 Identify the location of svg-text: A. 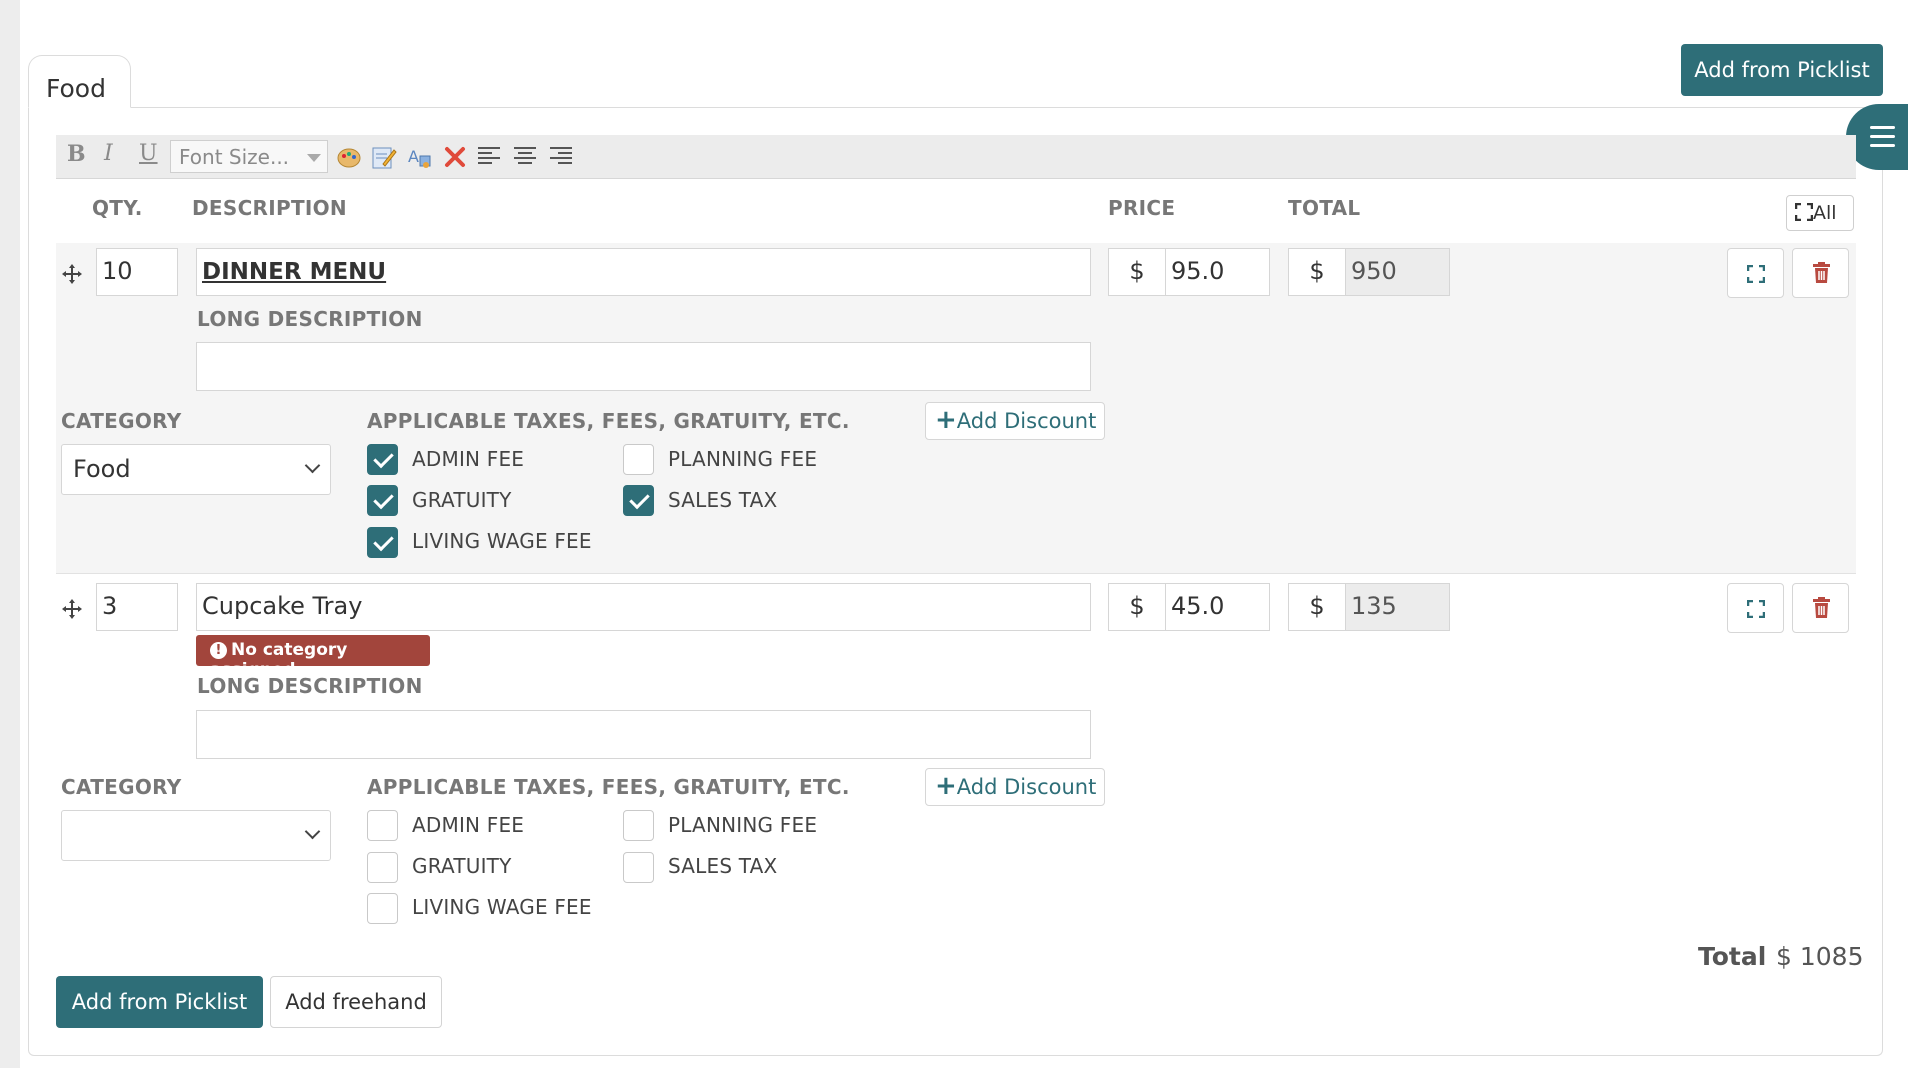
(413, 156).